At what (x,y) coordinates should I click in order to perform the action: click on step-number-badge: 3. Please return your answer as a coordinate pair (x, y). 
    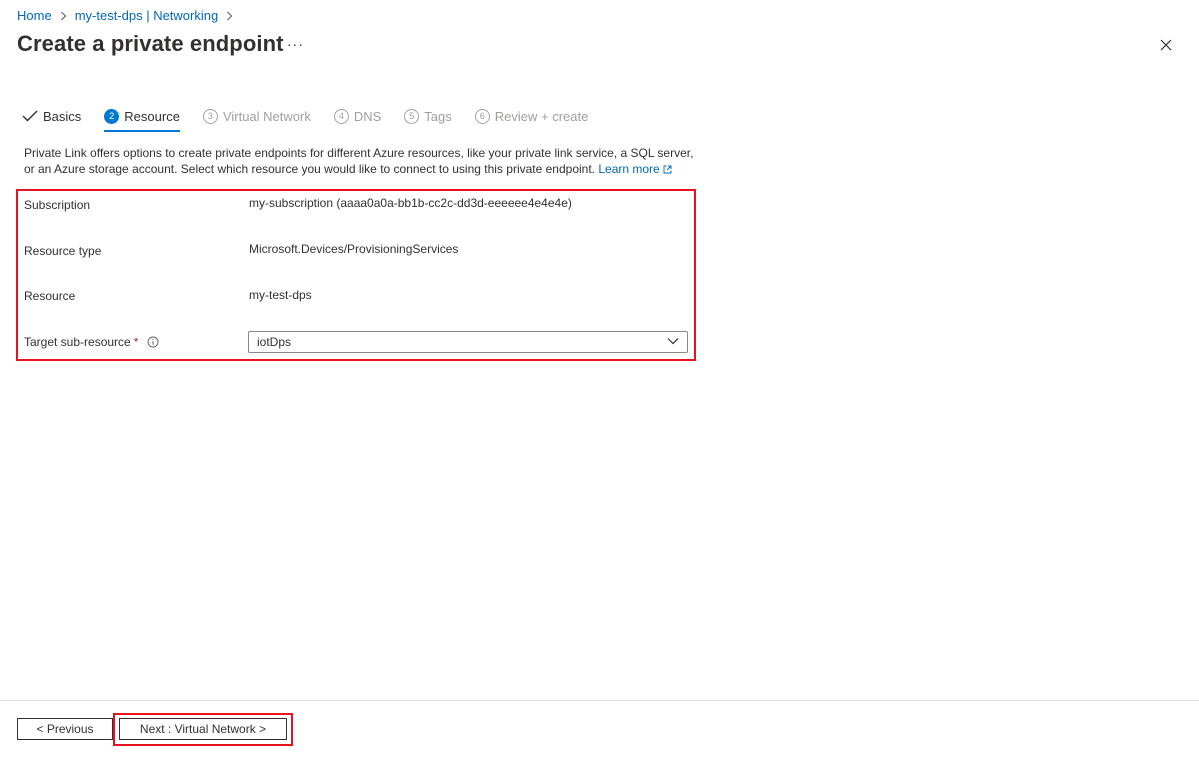
    Looking at the image, I should click on (210, 116).